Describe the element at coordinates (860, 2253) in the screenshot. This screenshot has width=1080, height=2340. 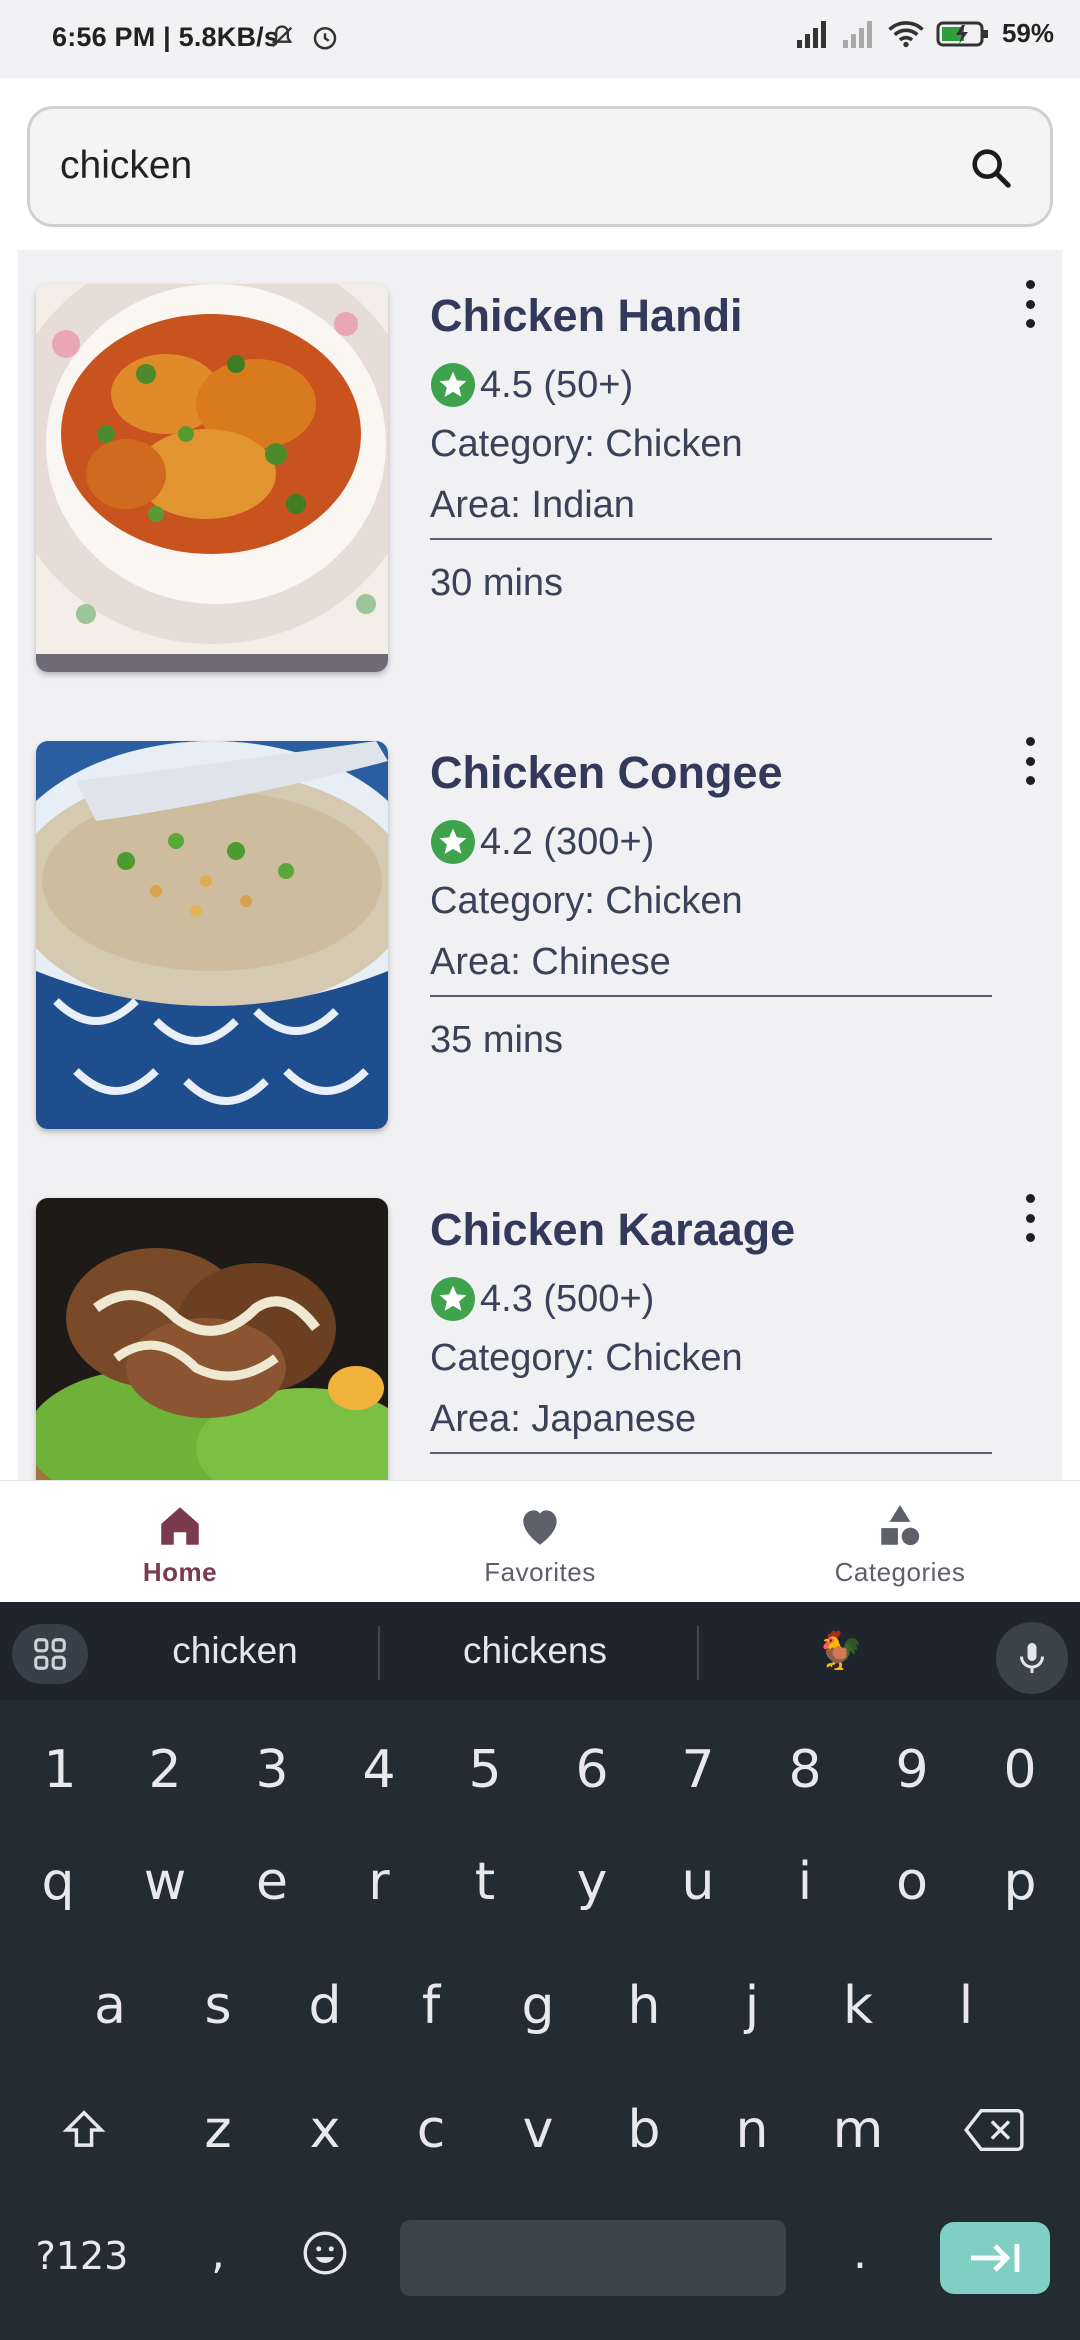
I see `period-key: .` at that location.